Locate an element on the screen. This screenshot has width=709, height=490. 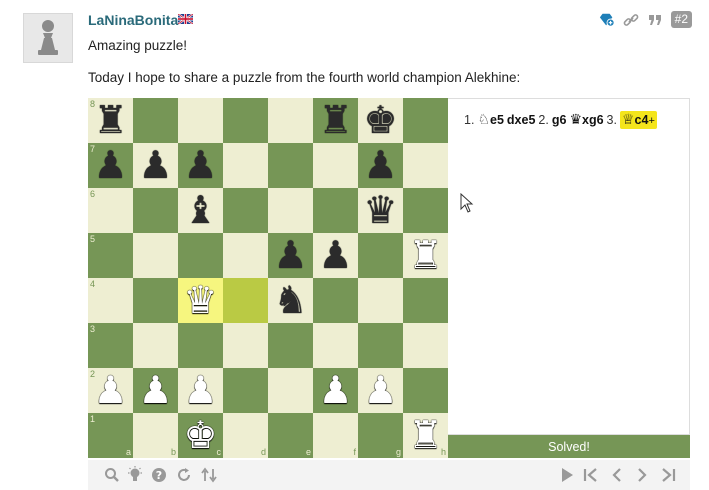
square-f4 is located at coordinates (335, 300).